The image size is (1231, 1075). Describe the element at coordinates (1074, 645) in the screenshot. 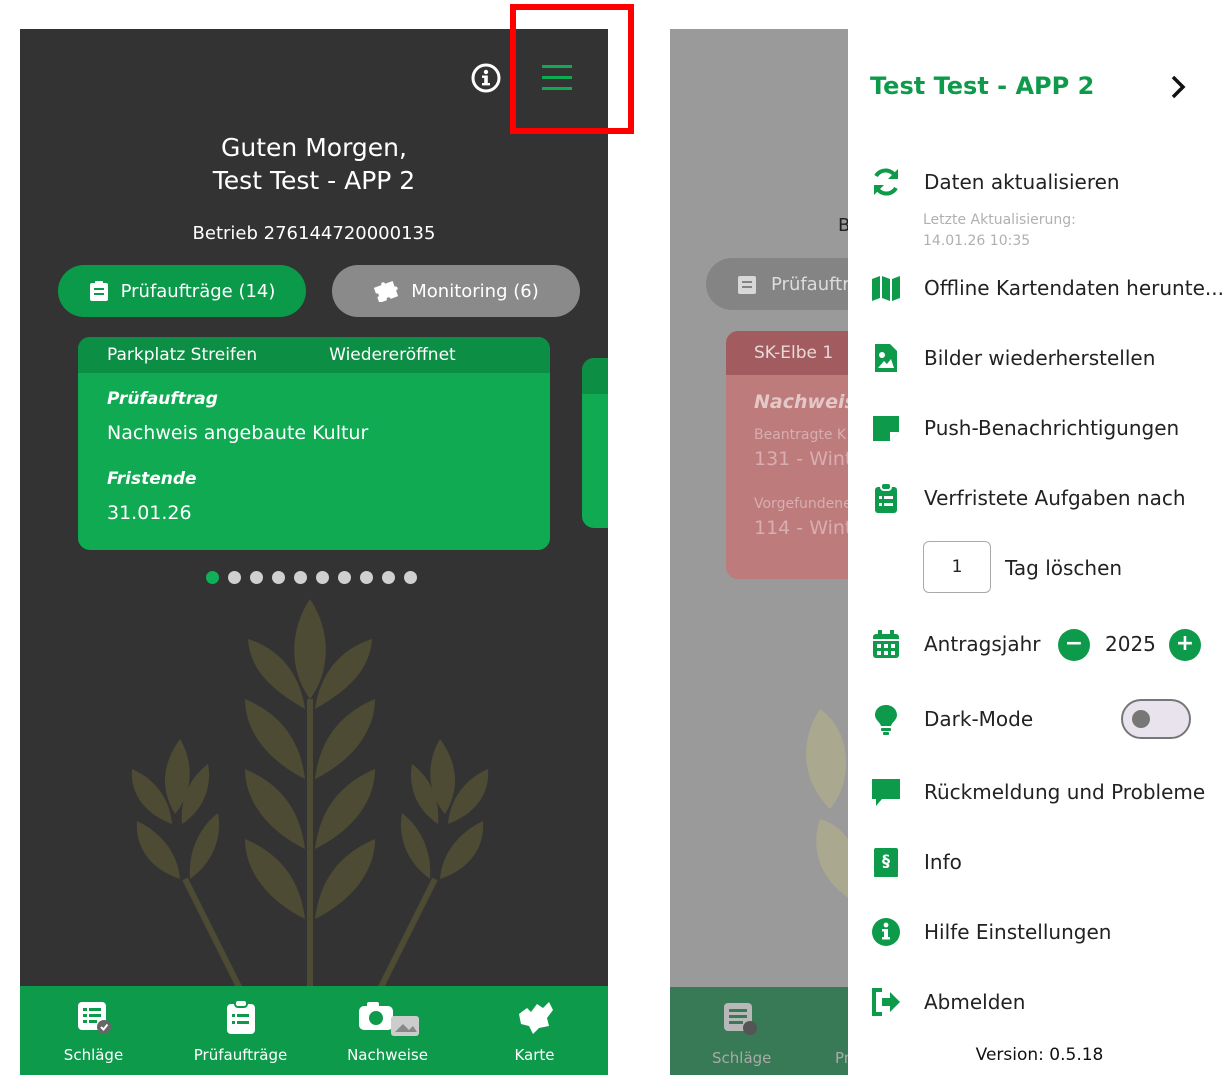

I see `year-decrement-button: −` at that location.